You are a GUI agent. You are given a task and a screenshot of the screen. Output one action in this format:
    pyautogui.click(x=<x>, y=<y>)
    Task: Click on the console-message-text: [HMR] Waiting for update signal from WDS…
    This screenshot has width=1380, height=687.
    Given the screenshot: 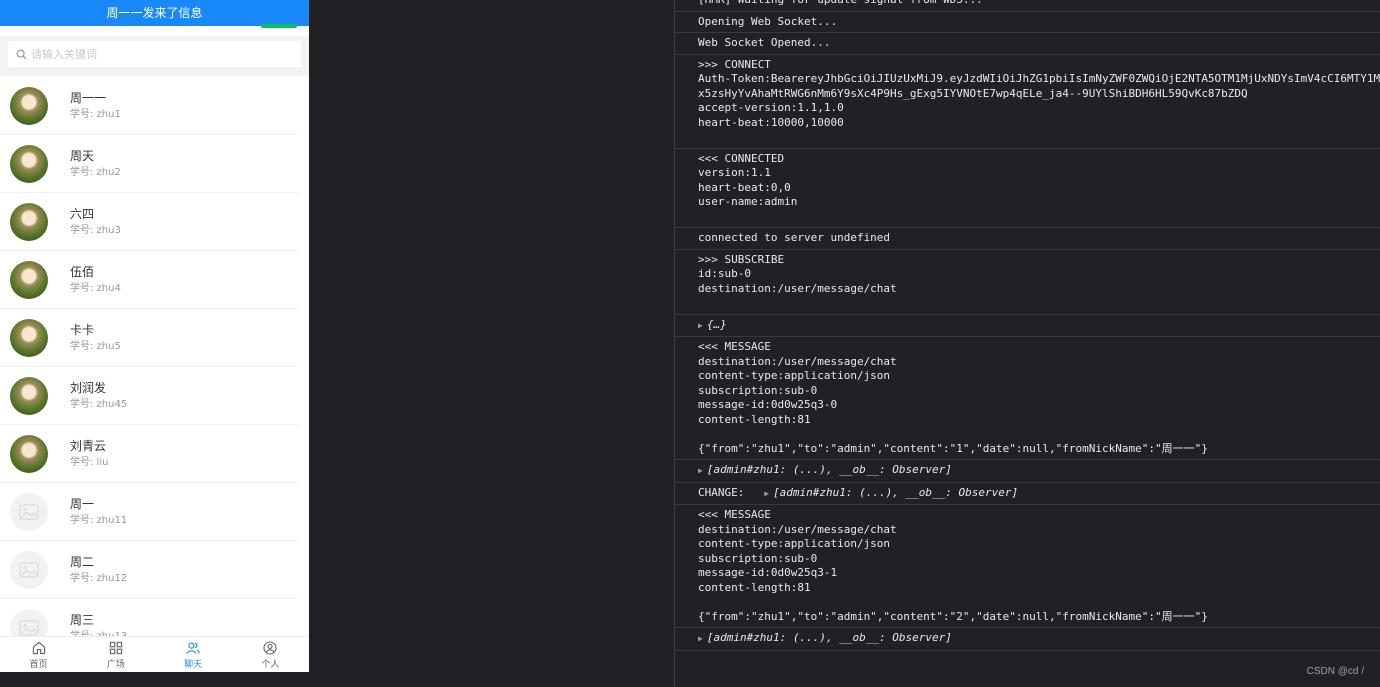 What is the action you would take?
    pyautogui.click(x=840, y=3)
    